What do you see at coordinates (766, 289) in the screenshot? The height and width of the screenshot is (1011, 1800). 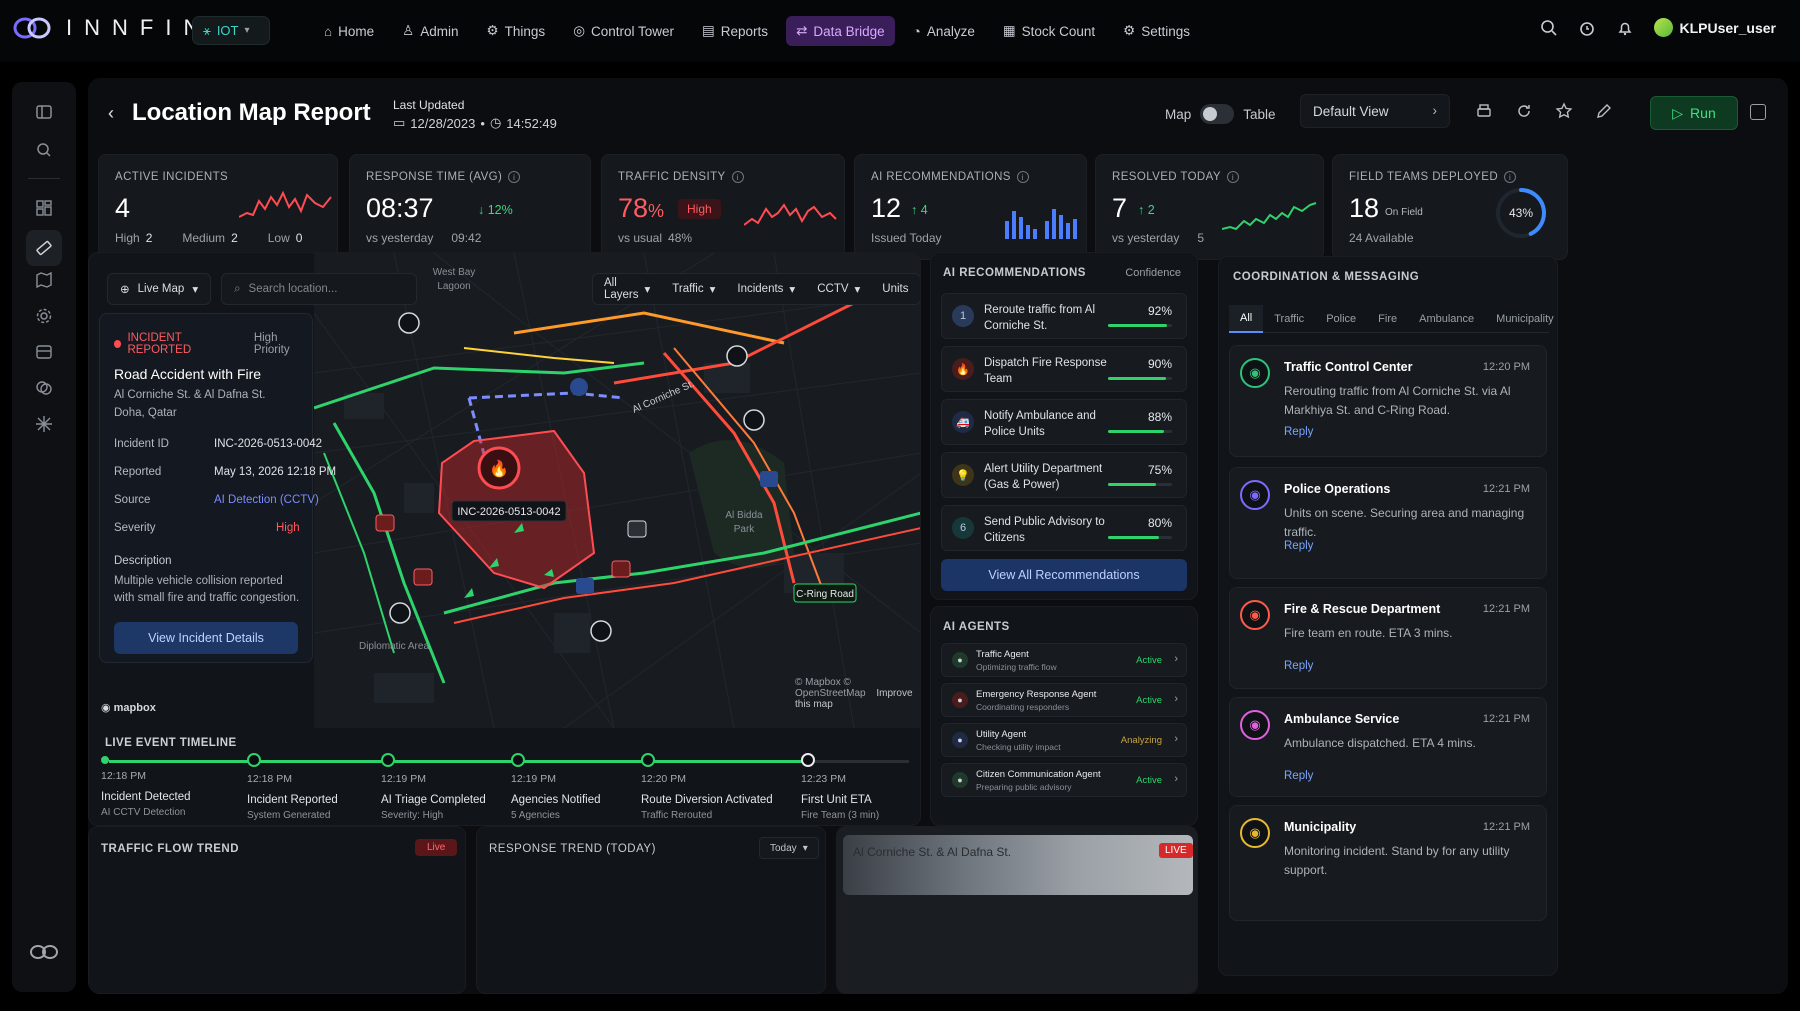 I see `layer-filter-incidents: Incidents ▾` at bounding box center [766, 289].